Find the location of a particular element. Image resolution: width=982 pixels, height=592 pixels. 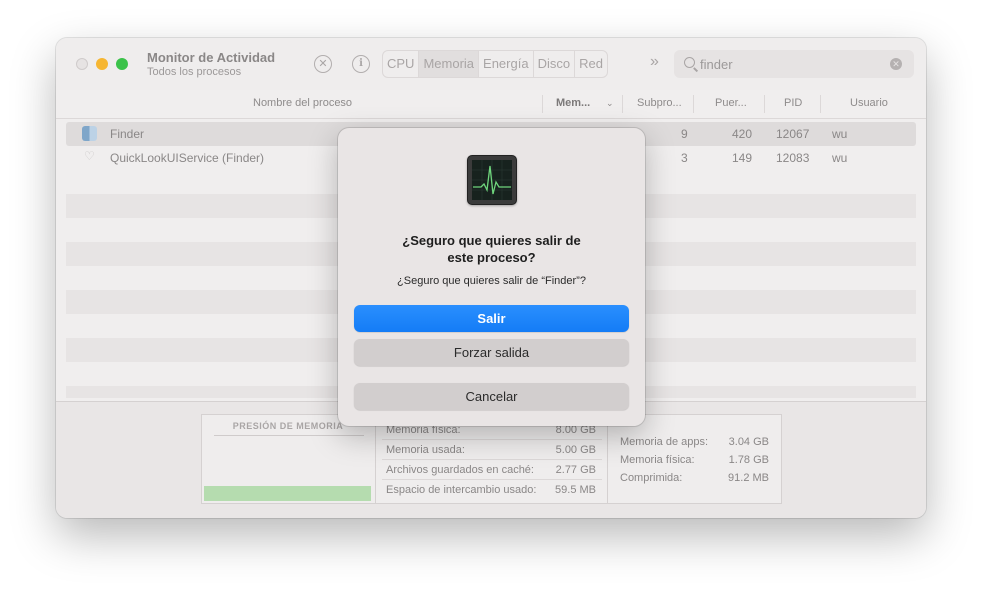

category-tabs: CPU Memoria Energía Disco Red is located at coordinates (495, 64).